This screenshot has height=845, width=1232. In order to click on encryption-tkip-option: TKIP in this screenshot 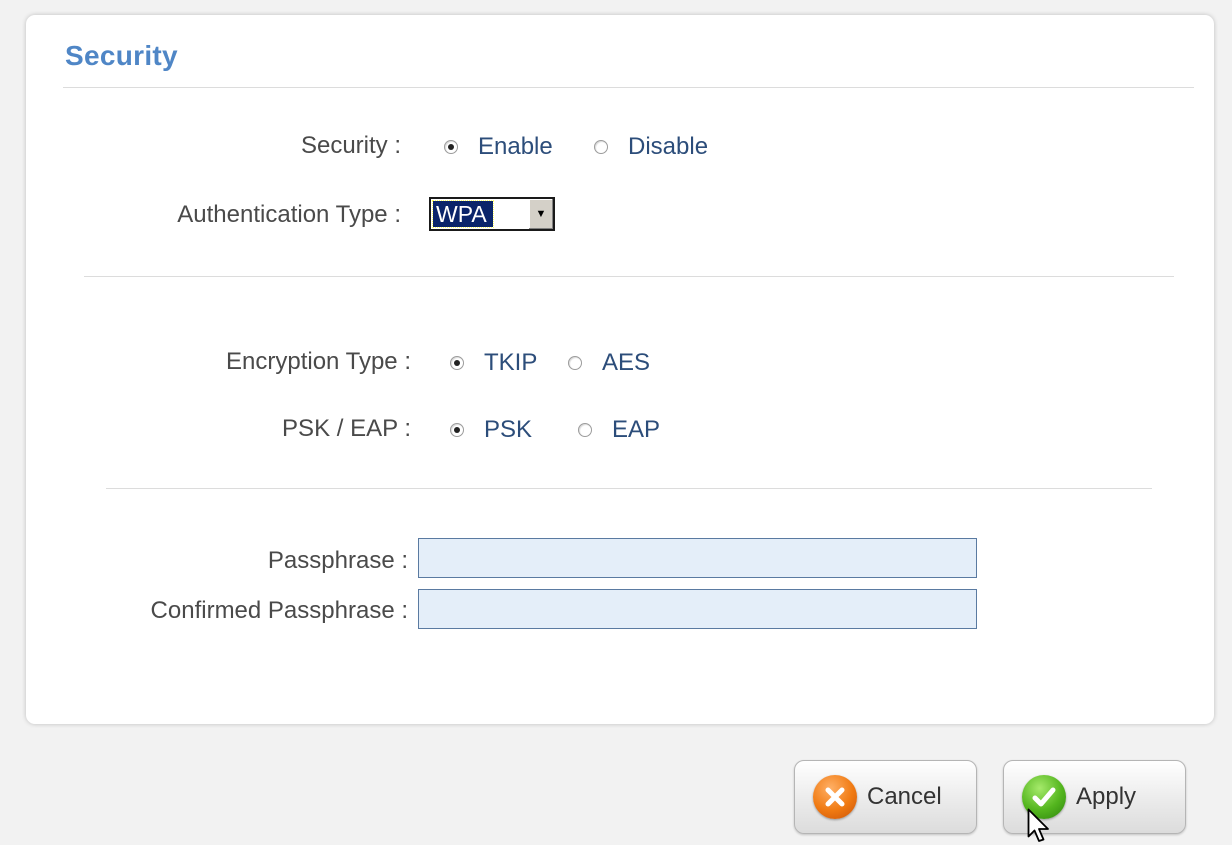, I will do `click(493, 363)`.